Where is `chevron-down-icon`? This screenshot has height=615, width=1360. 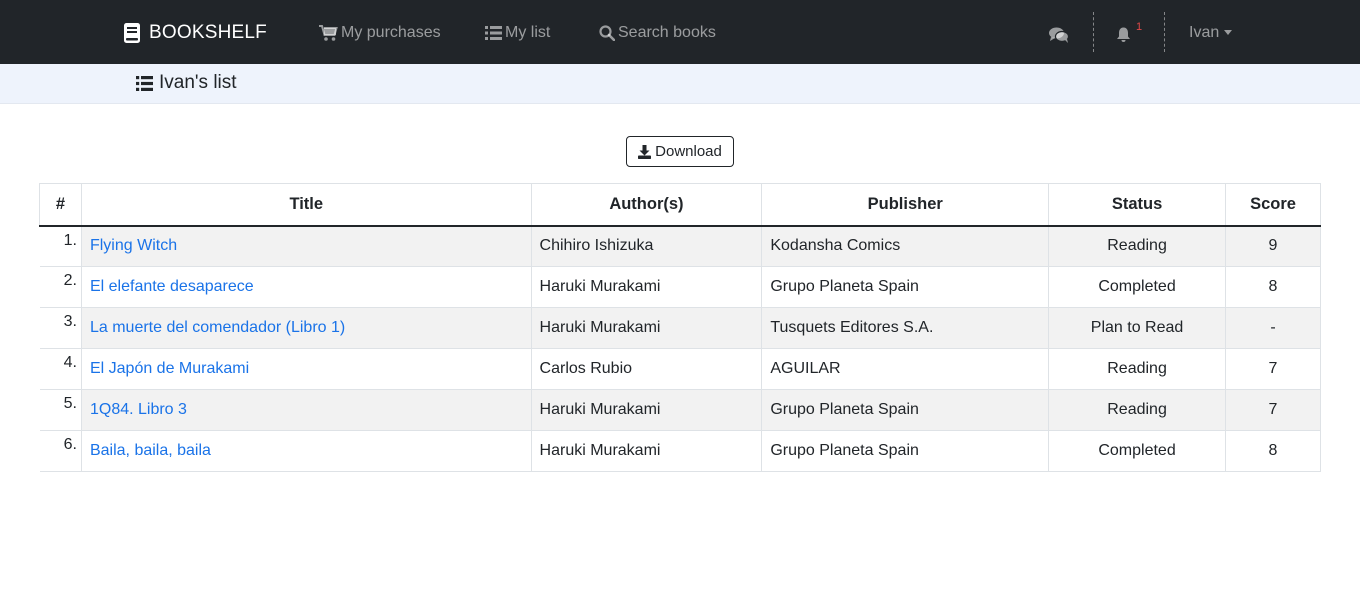 chevron-down-icon is located at coordinates (1228, 32).